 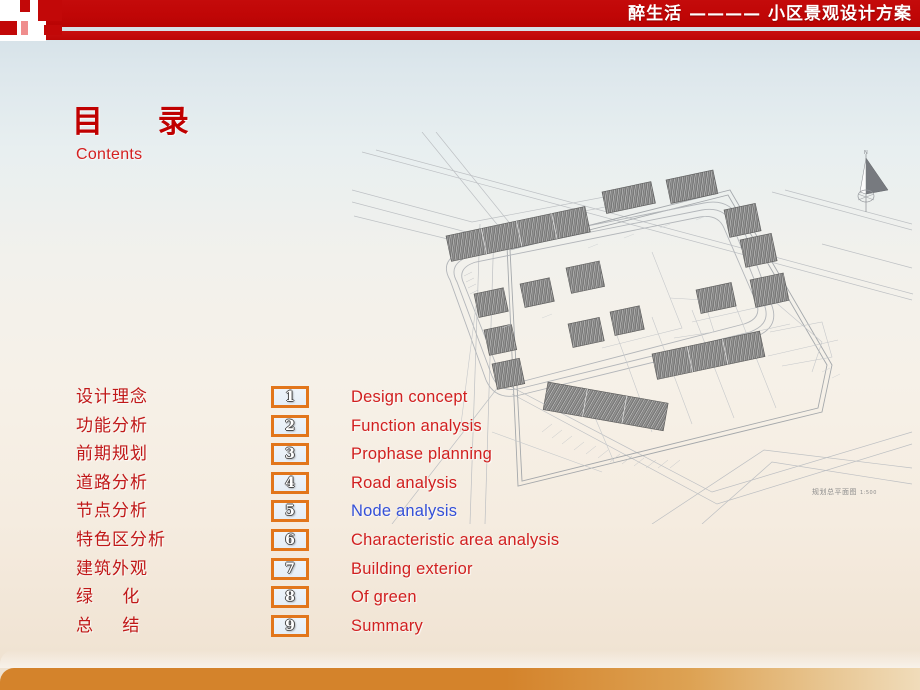 What do you see at coordinates (416, 426) in the screenshot?
I see `toc-label-en: Function analysis` at bounding box center [416, 426].